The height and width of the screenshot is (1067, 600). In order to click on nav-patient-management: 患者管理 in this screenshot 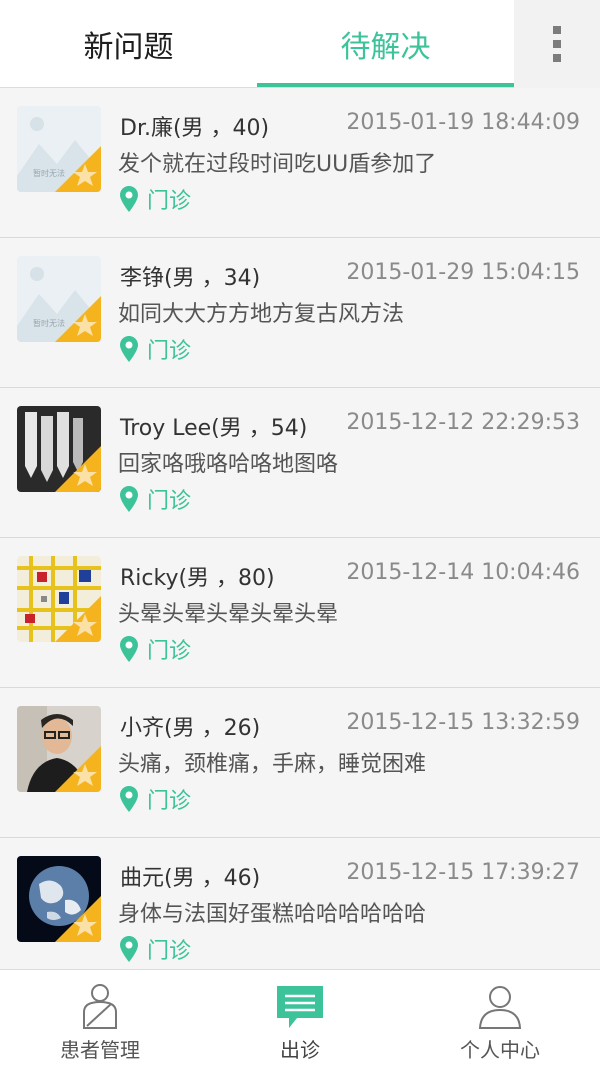, I will do `click(100, 1018)`.